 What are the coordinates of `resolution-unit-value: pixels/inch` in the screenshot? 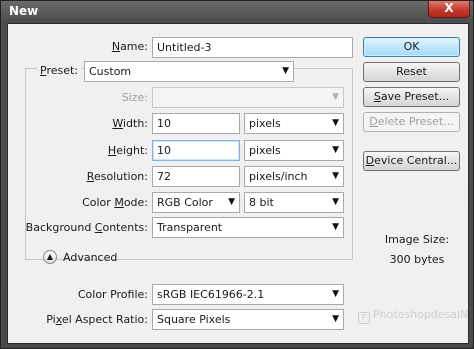 It's located at (278, 176).